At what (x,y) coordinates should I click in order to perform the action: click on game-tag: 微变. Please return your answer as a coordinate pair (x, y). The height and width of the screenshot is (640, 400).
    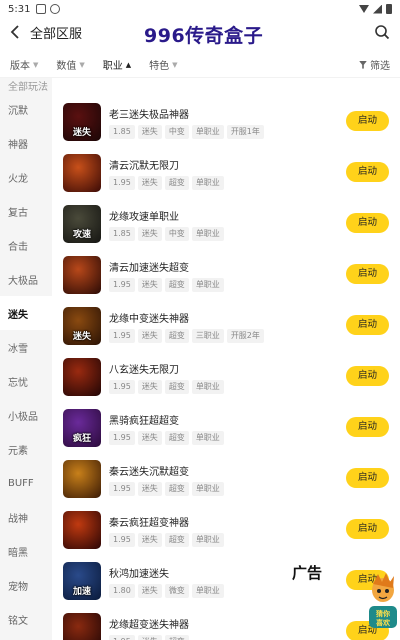
    Looking at the image, I should click on (176, 591).